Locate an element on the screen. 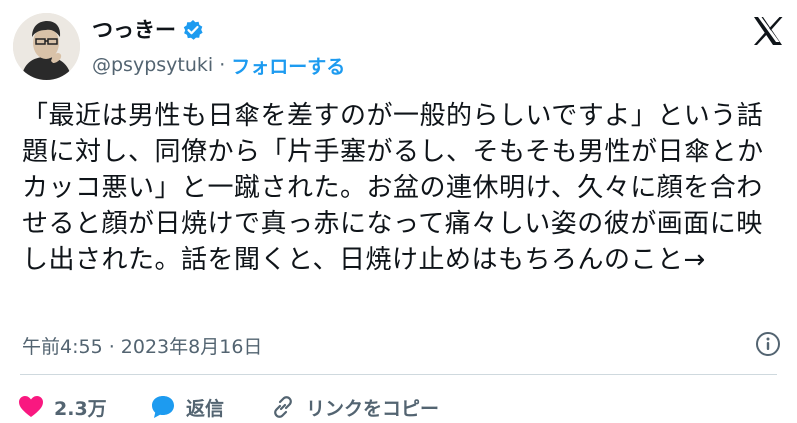 Image resolution: width=797 pixels, height=423 pixels. info-icon is located at coordinates (768, 344).